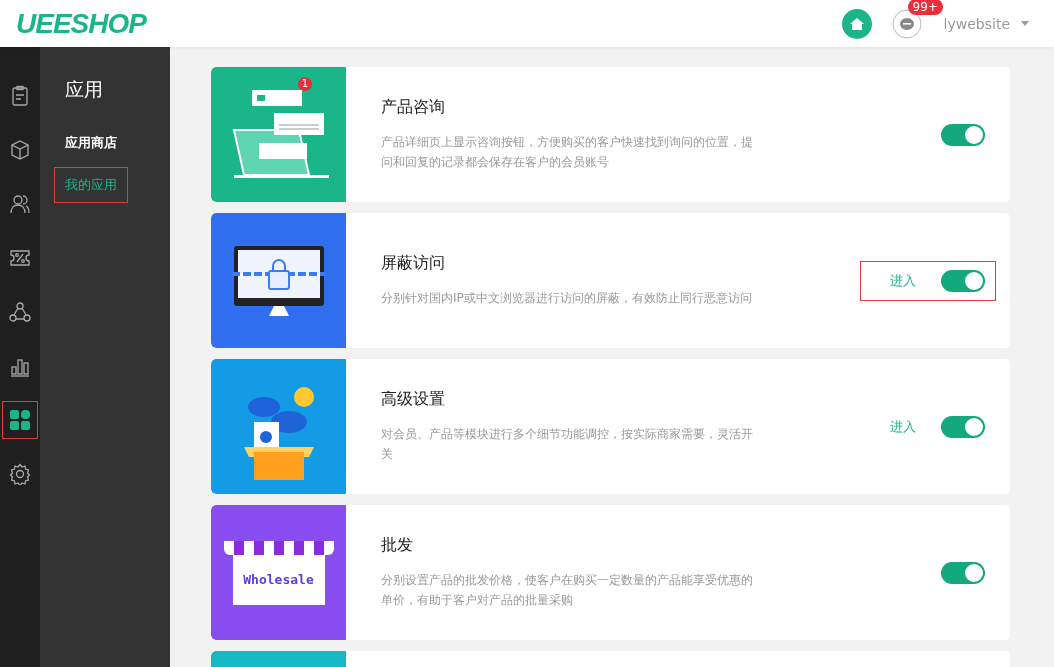 The width and height of the screenshot is (1054, 667). What do you see at coordinates (84, 89) in the screenshot?
I see `submenu-title: 应用` at bounding box center [84, 89].